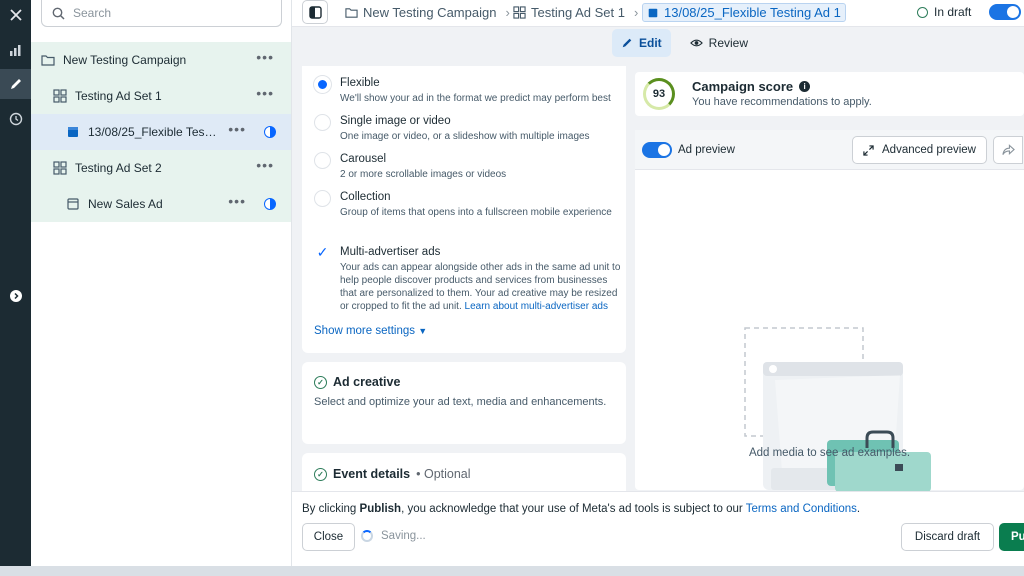 This screenshot has height=576, width=1024. I want to click on edit-tab: Edit, so click(641, 43).